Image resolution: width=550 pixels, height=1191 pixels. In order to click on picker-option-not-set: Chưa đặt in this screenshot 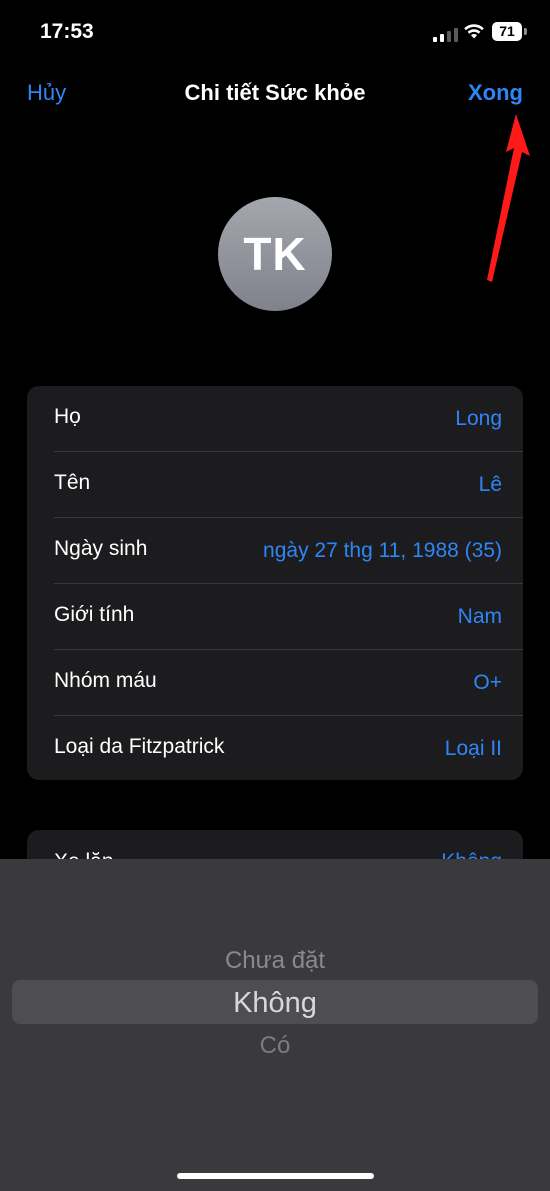, I will do `click(275, 961)`.